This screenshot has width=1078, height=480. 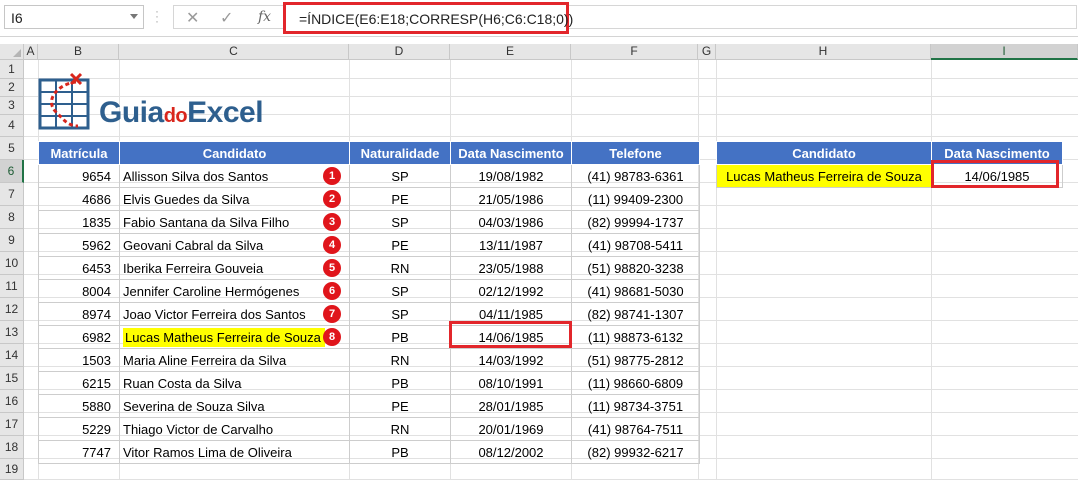 I want to click on matricula-cell: 6982, so click(x=79, y=337).